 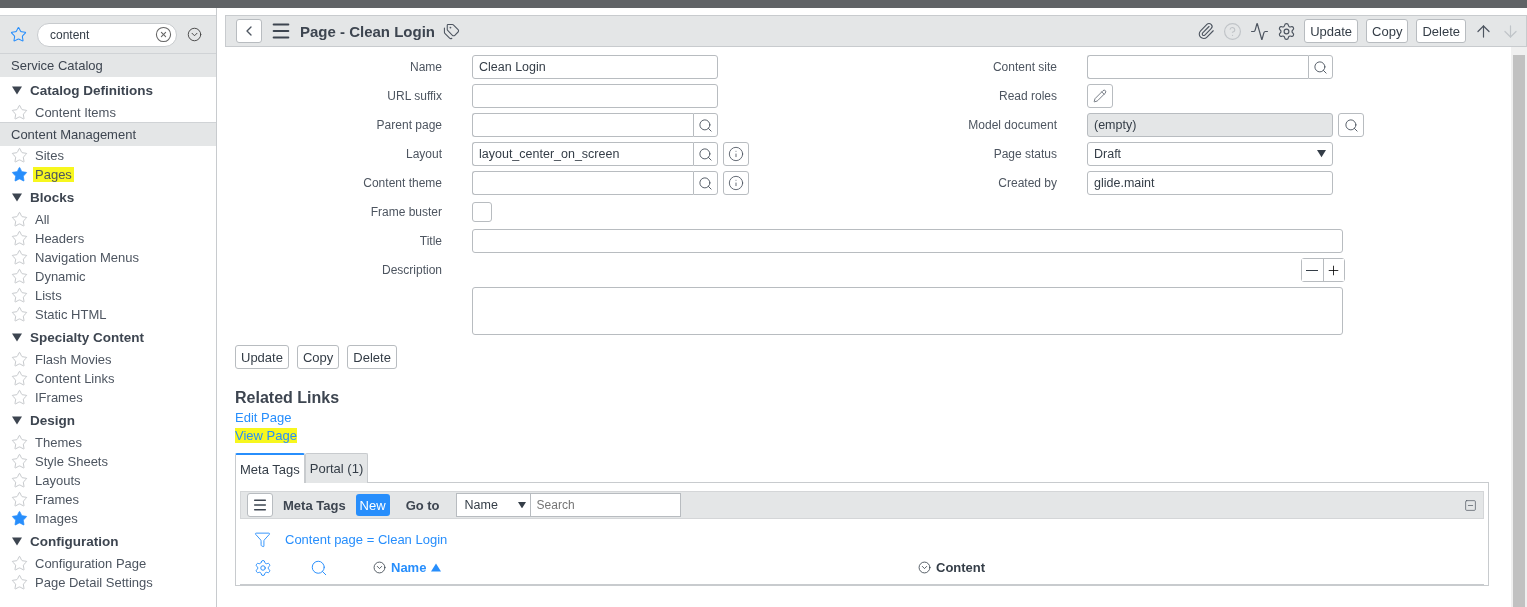 I want to click on description-field, so click(x=907, y=311).